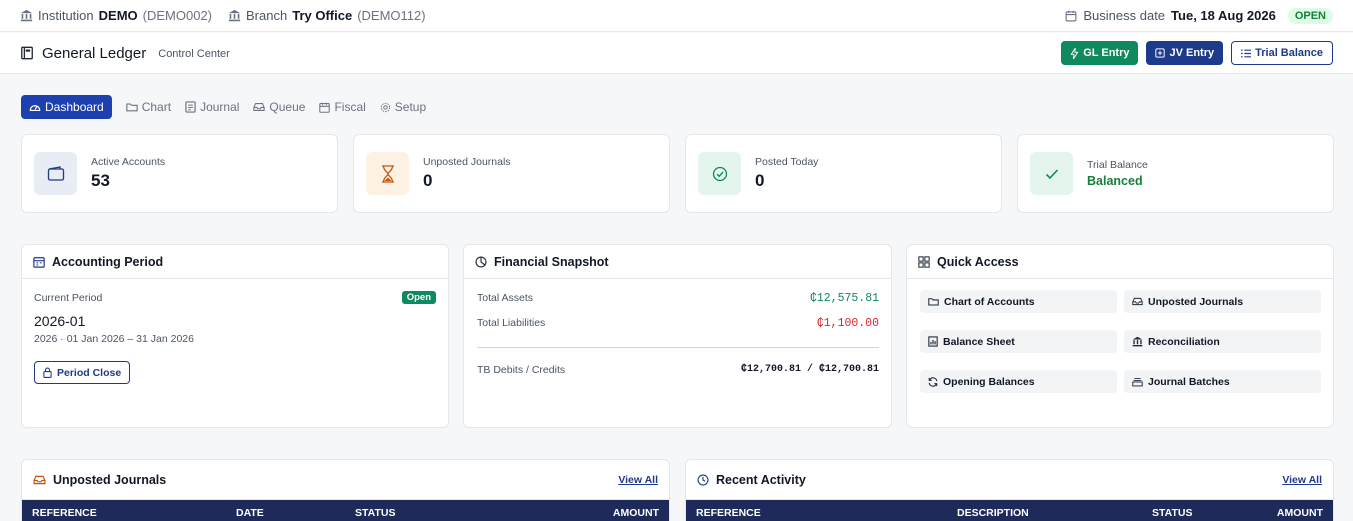  I want to click on stack-icon, so click(1137, 381).